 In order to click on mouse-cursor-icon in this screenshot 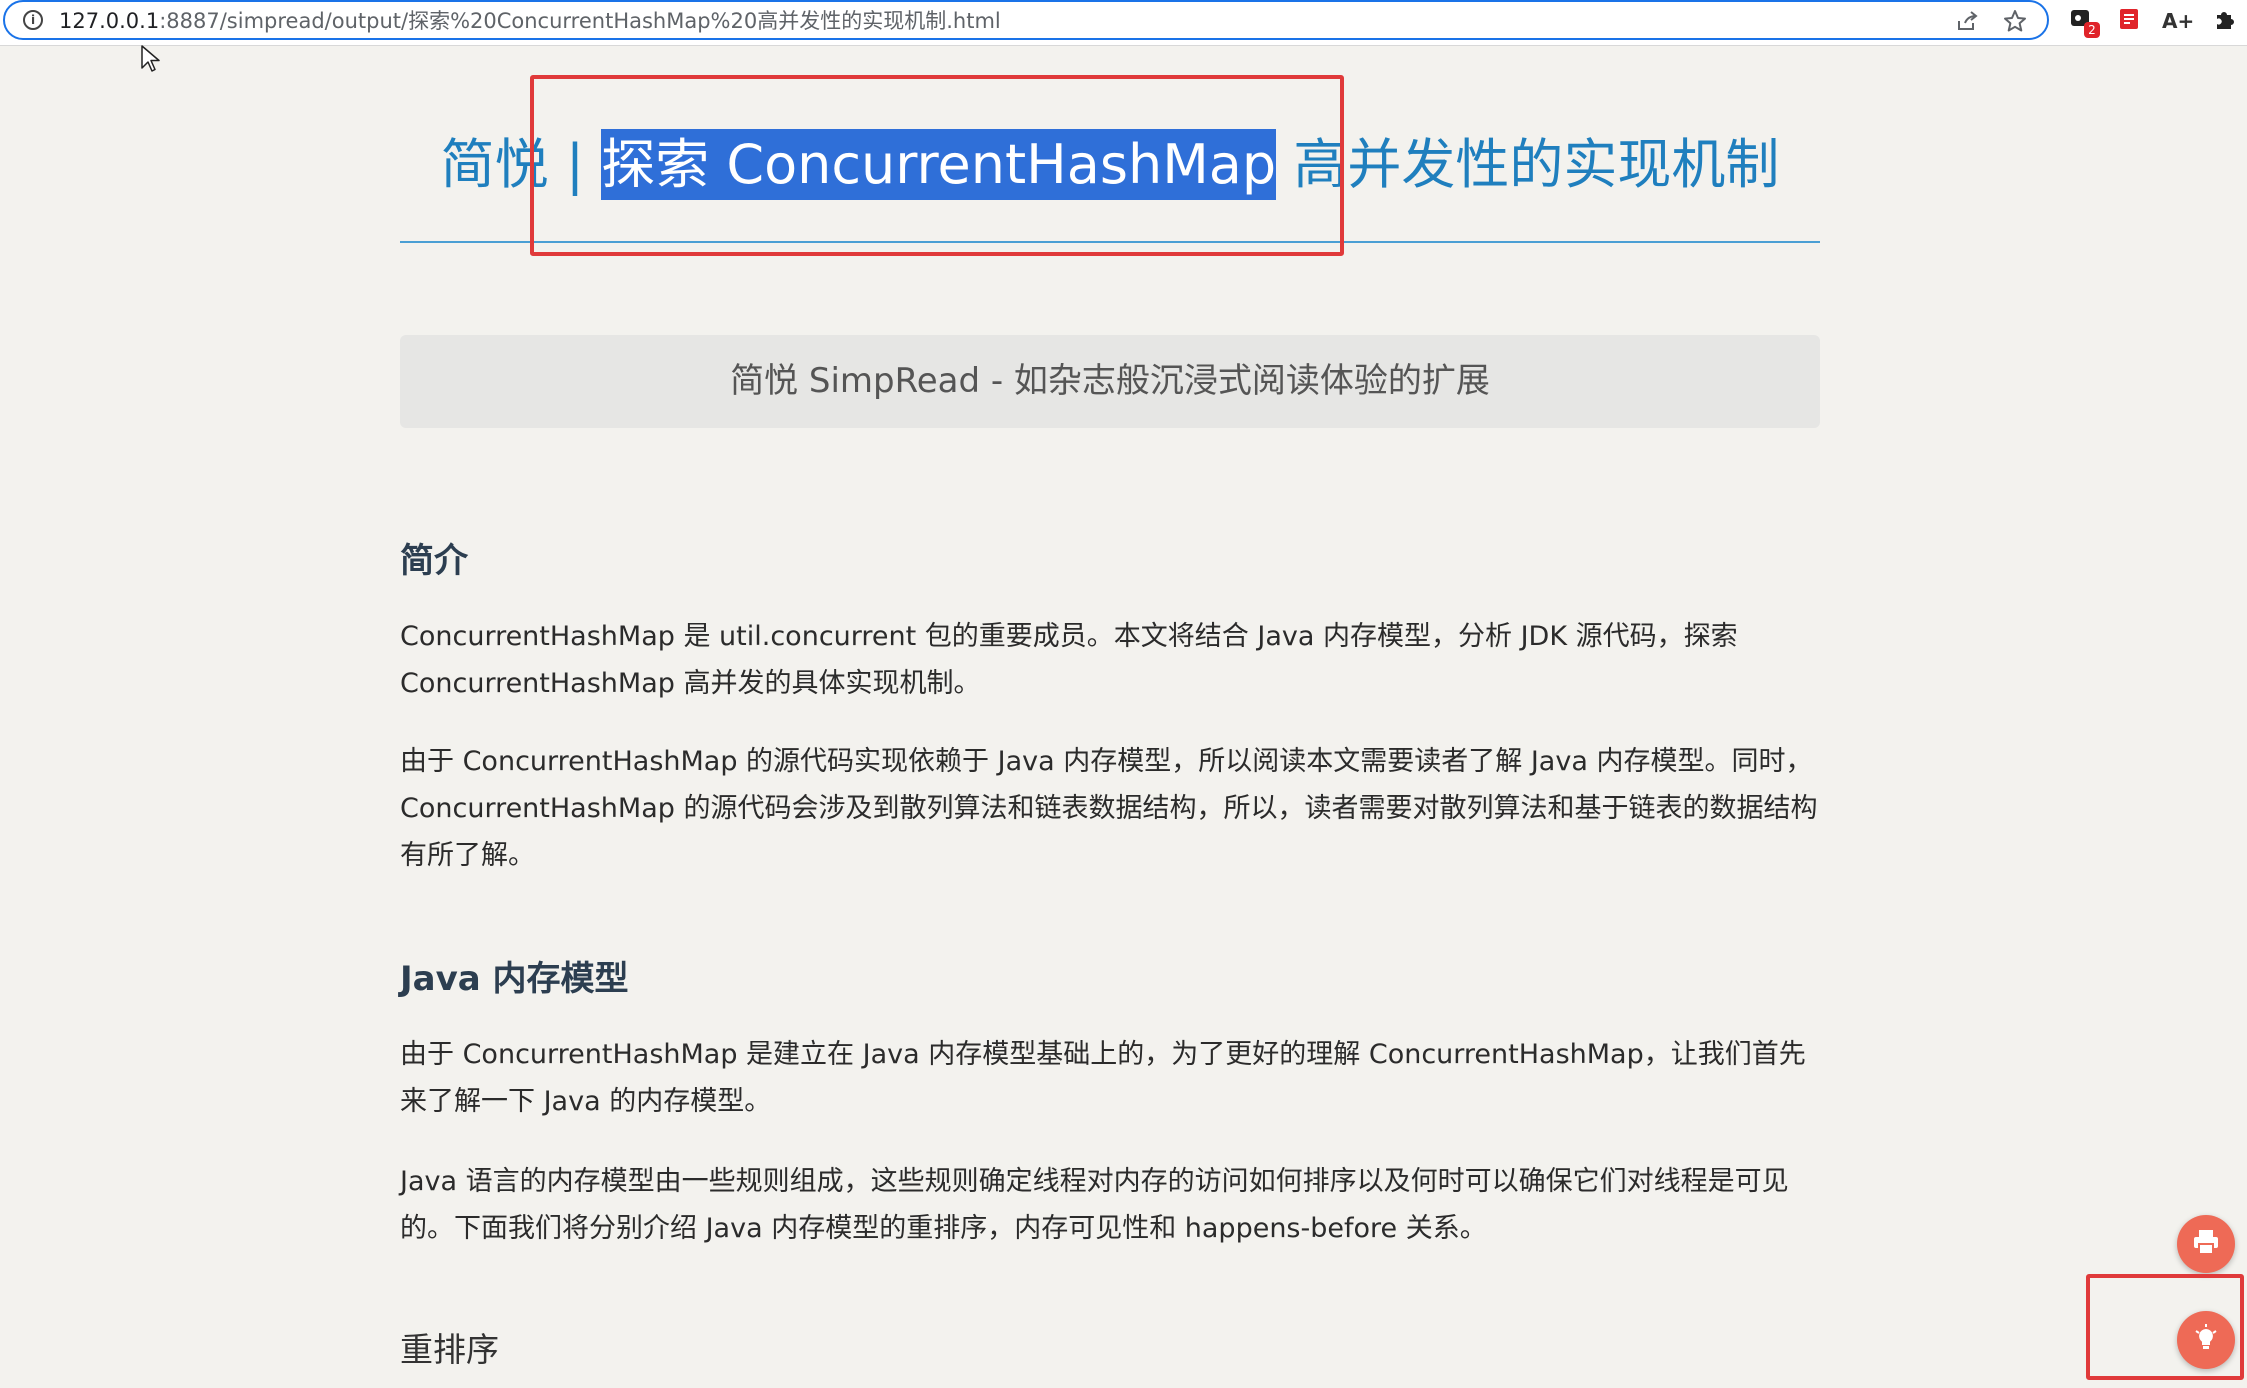, I will do `click(152, 59)`.